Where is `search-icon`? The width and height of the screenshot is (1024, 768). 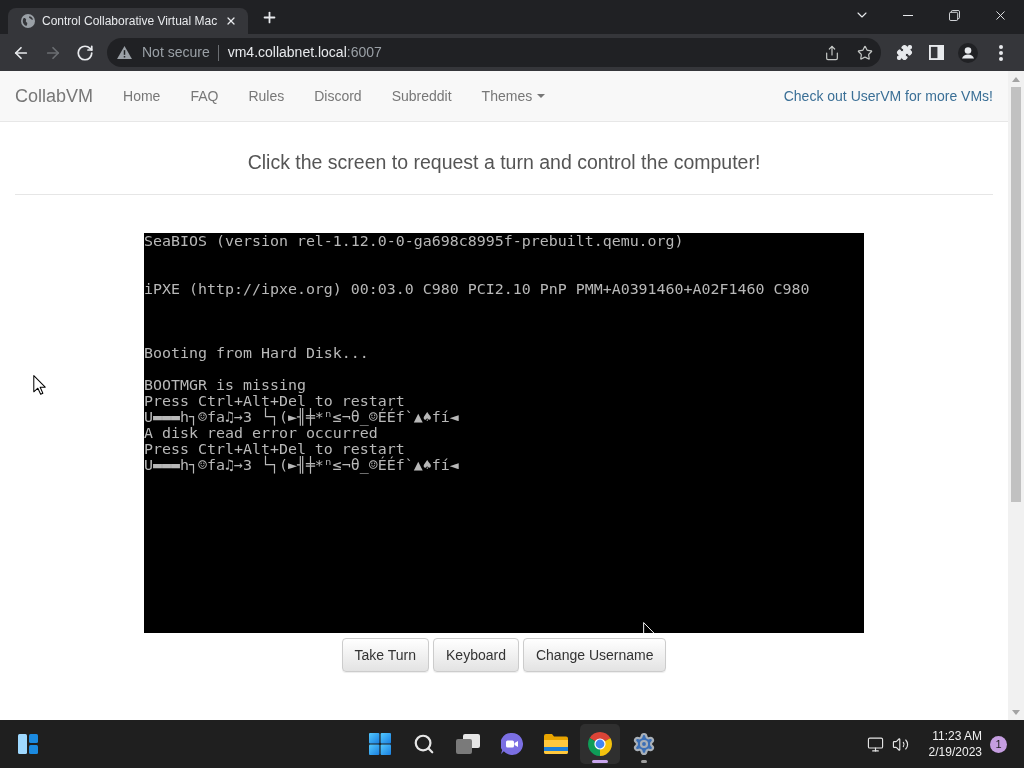 search-icon is located at coordinates (424, 744).